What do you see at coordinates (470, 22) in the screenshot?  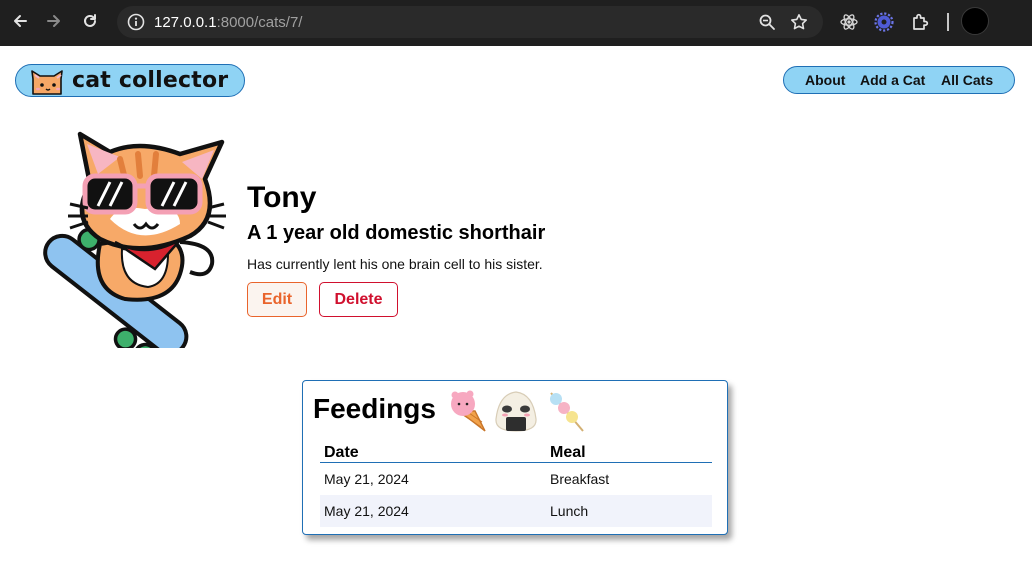 I see `address-bar: 127.0.0.1:8000/cats/7/` at bounding box center [470, 22].